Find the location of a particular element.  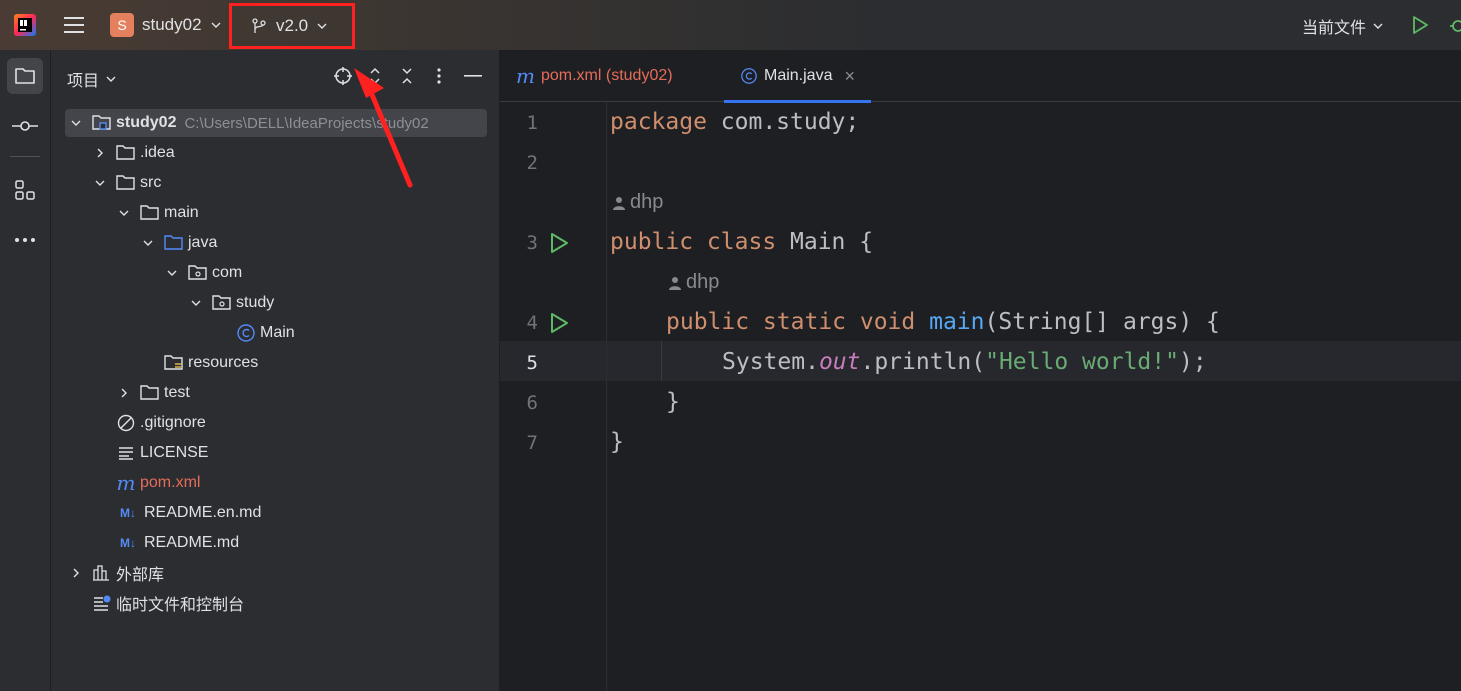

tree-item-readme: M↓ README.md is located at coordinates (177, 543).